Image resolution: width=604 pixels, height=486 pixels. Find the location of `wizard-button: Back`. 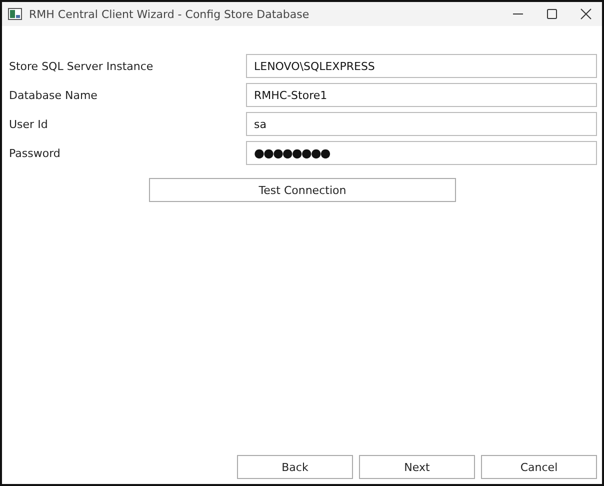

wizard-button: Back is located at coordinates (295, 467).